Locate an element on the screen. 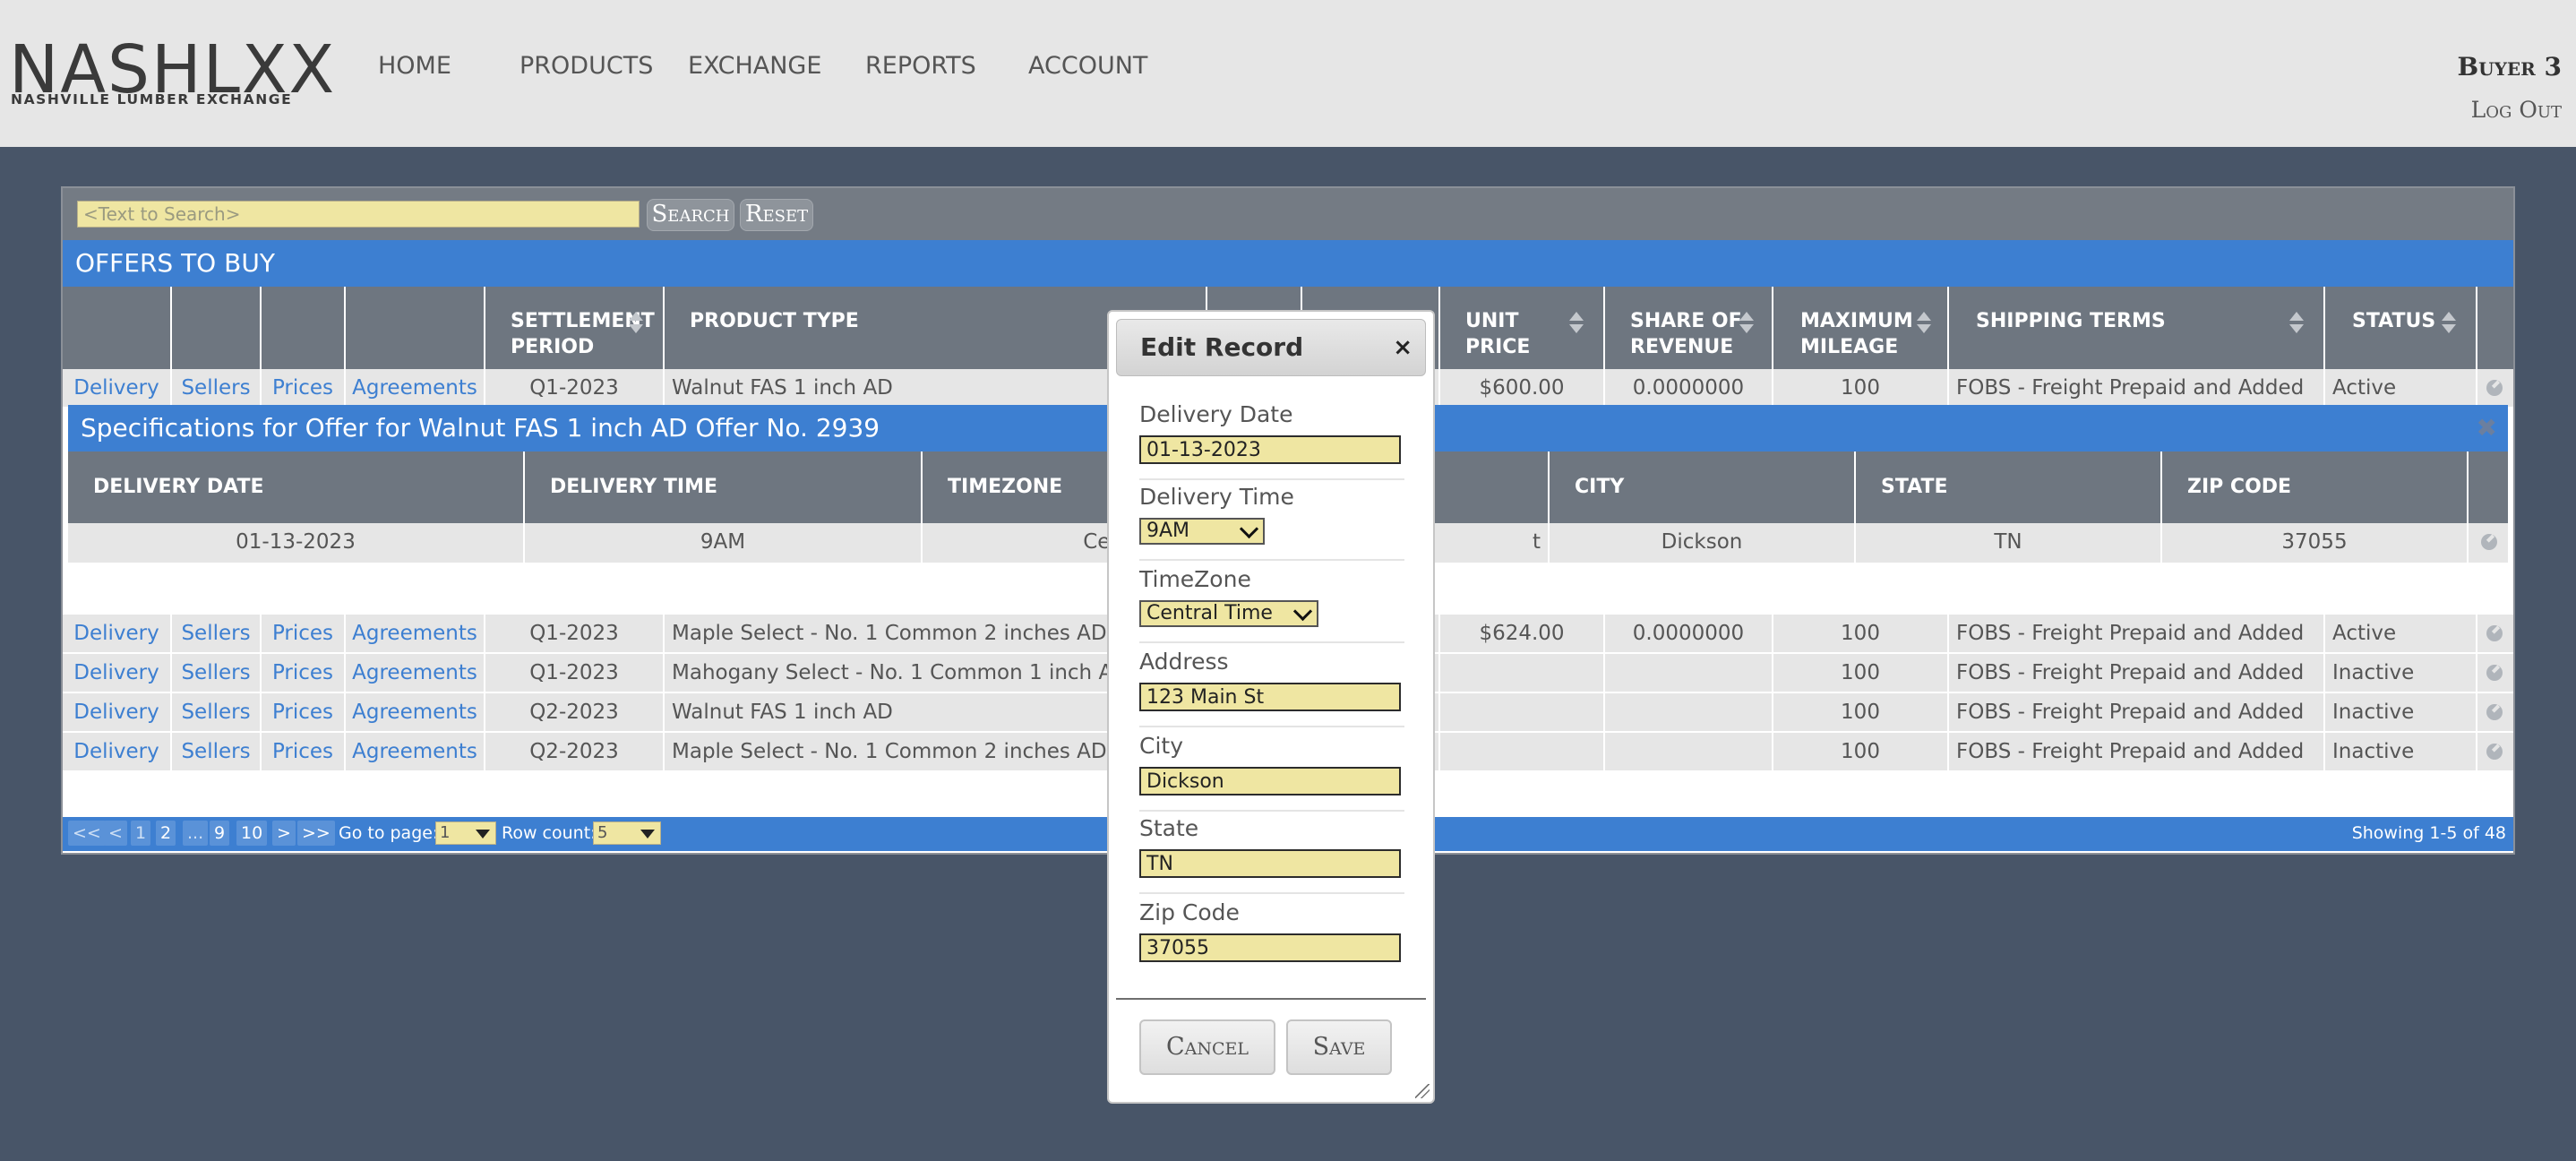  reset-button: Reset is located at coordinates (776, 215).